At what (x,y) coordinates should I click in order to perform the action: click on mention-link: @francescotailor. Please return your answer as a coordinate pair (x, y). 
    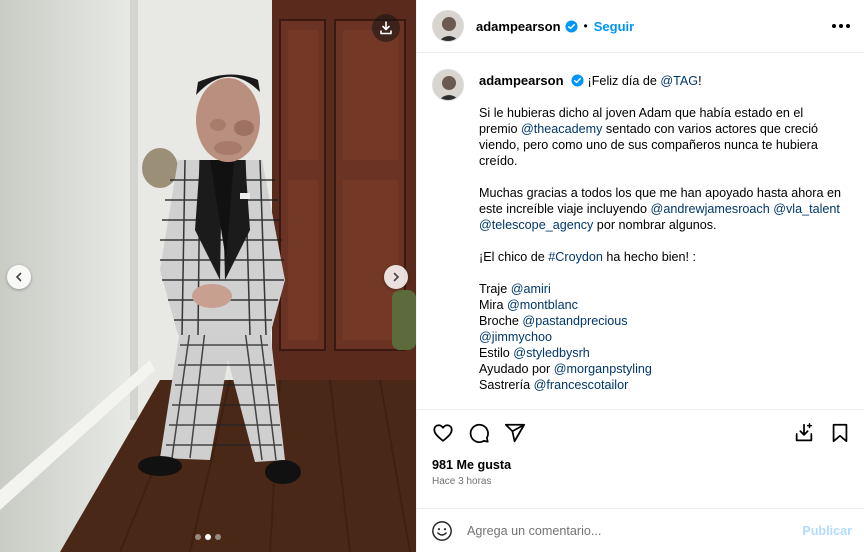
    Looking at the image, I should click on (581, 385).